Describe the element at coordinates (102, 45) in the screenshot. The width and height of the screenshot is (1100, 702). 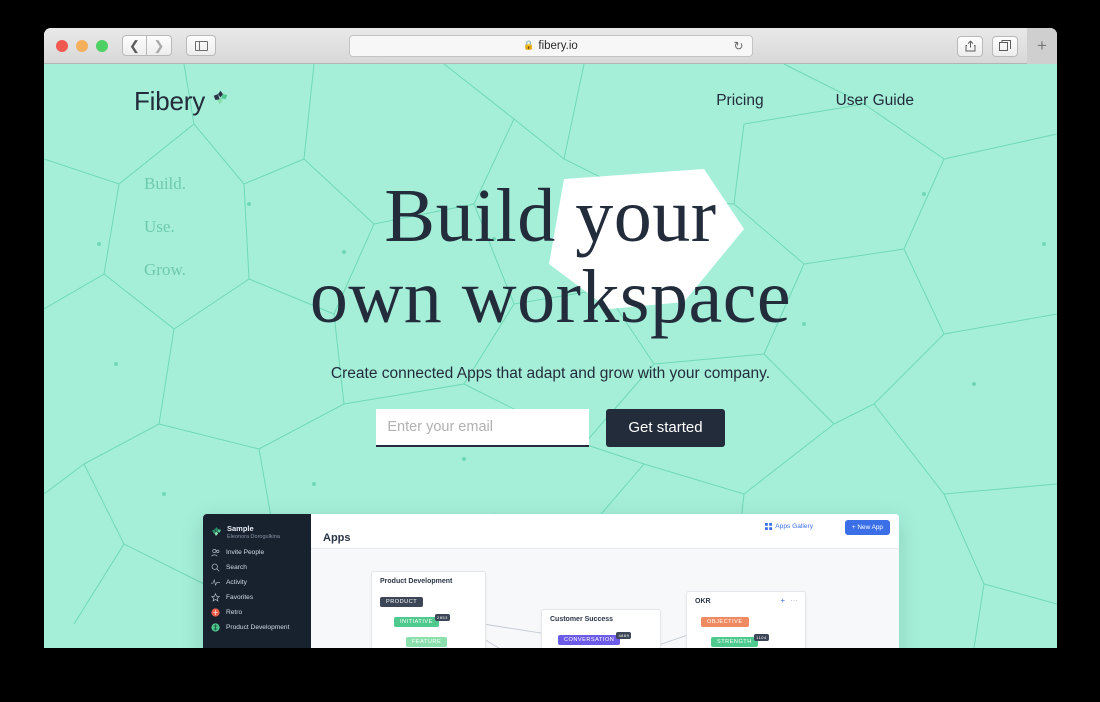
I see `maximize-window-button` at that location.